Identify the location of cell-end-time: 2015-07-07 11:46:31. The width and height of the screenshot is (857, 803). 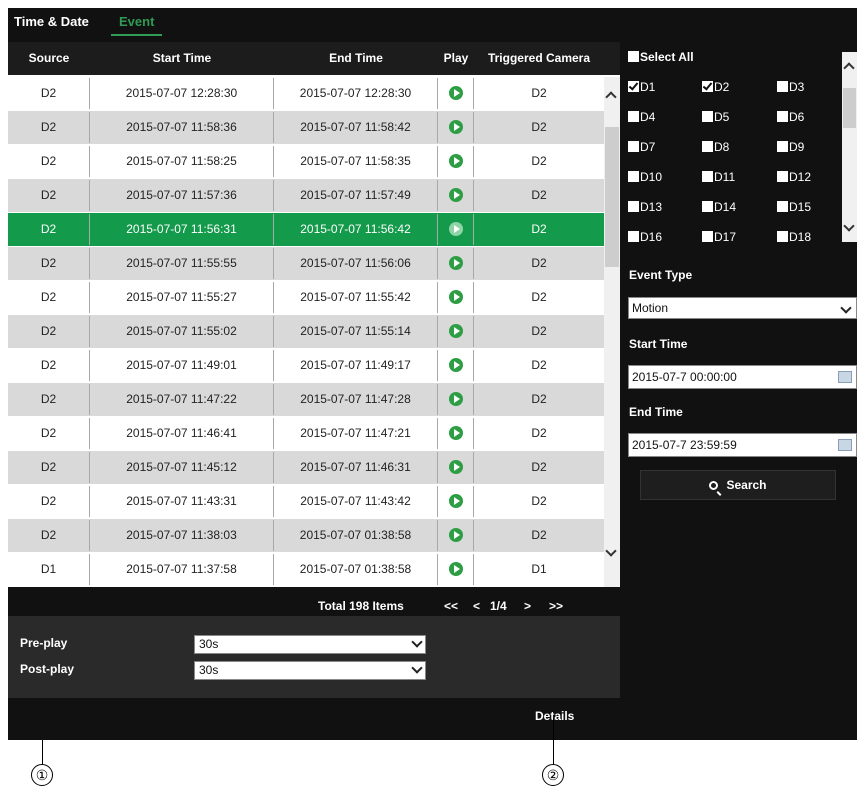
(356, 467).